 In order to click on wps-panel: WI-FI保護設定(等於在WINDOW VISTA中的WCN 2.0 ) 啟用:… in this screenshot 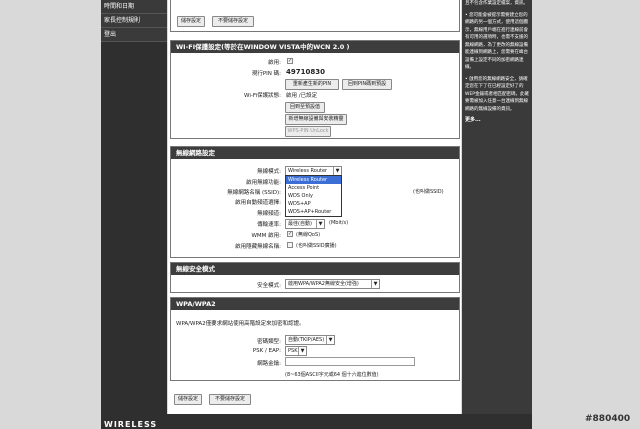, I will do `click(315, 89)`.